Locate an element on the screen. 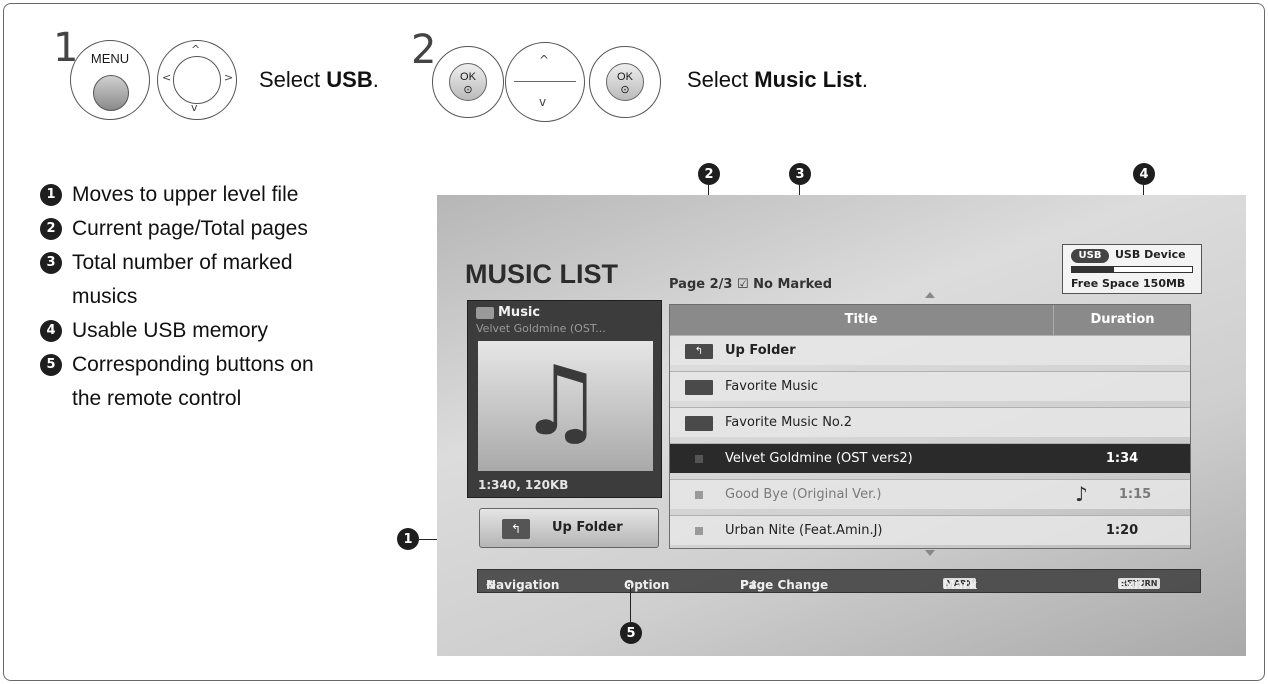 Image resolution: width=1268 pixels, height=684 pixels. menu-label: MENU is located at coordinates (110, 58).